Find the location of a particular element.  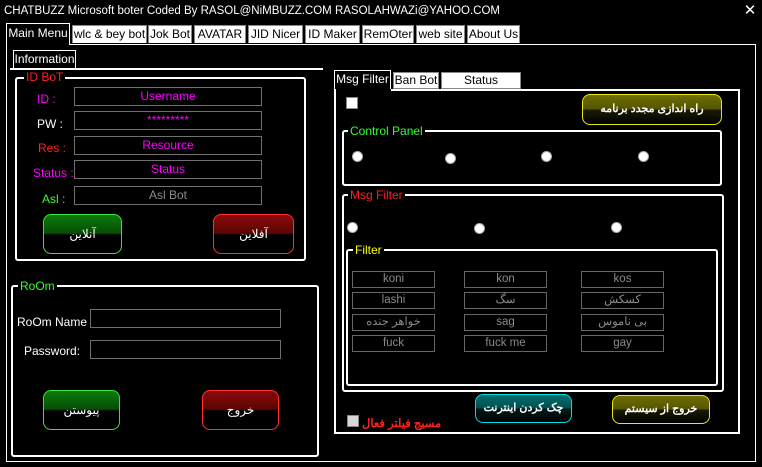

filter-word: سگ is located at coordinates (505, 300).